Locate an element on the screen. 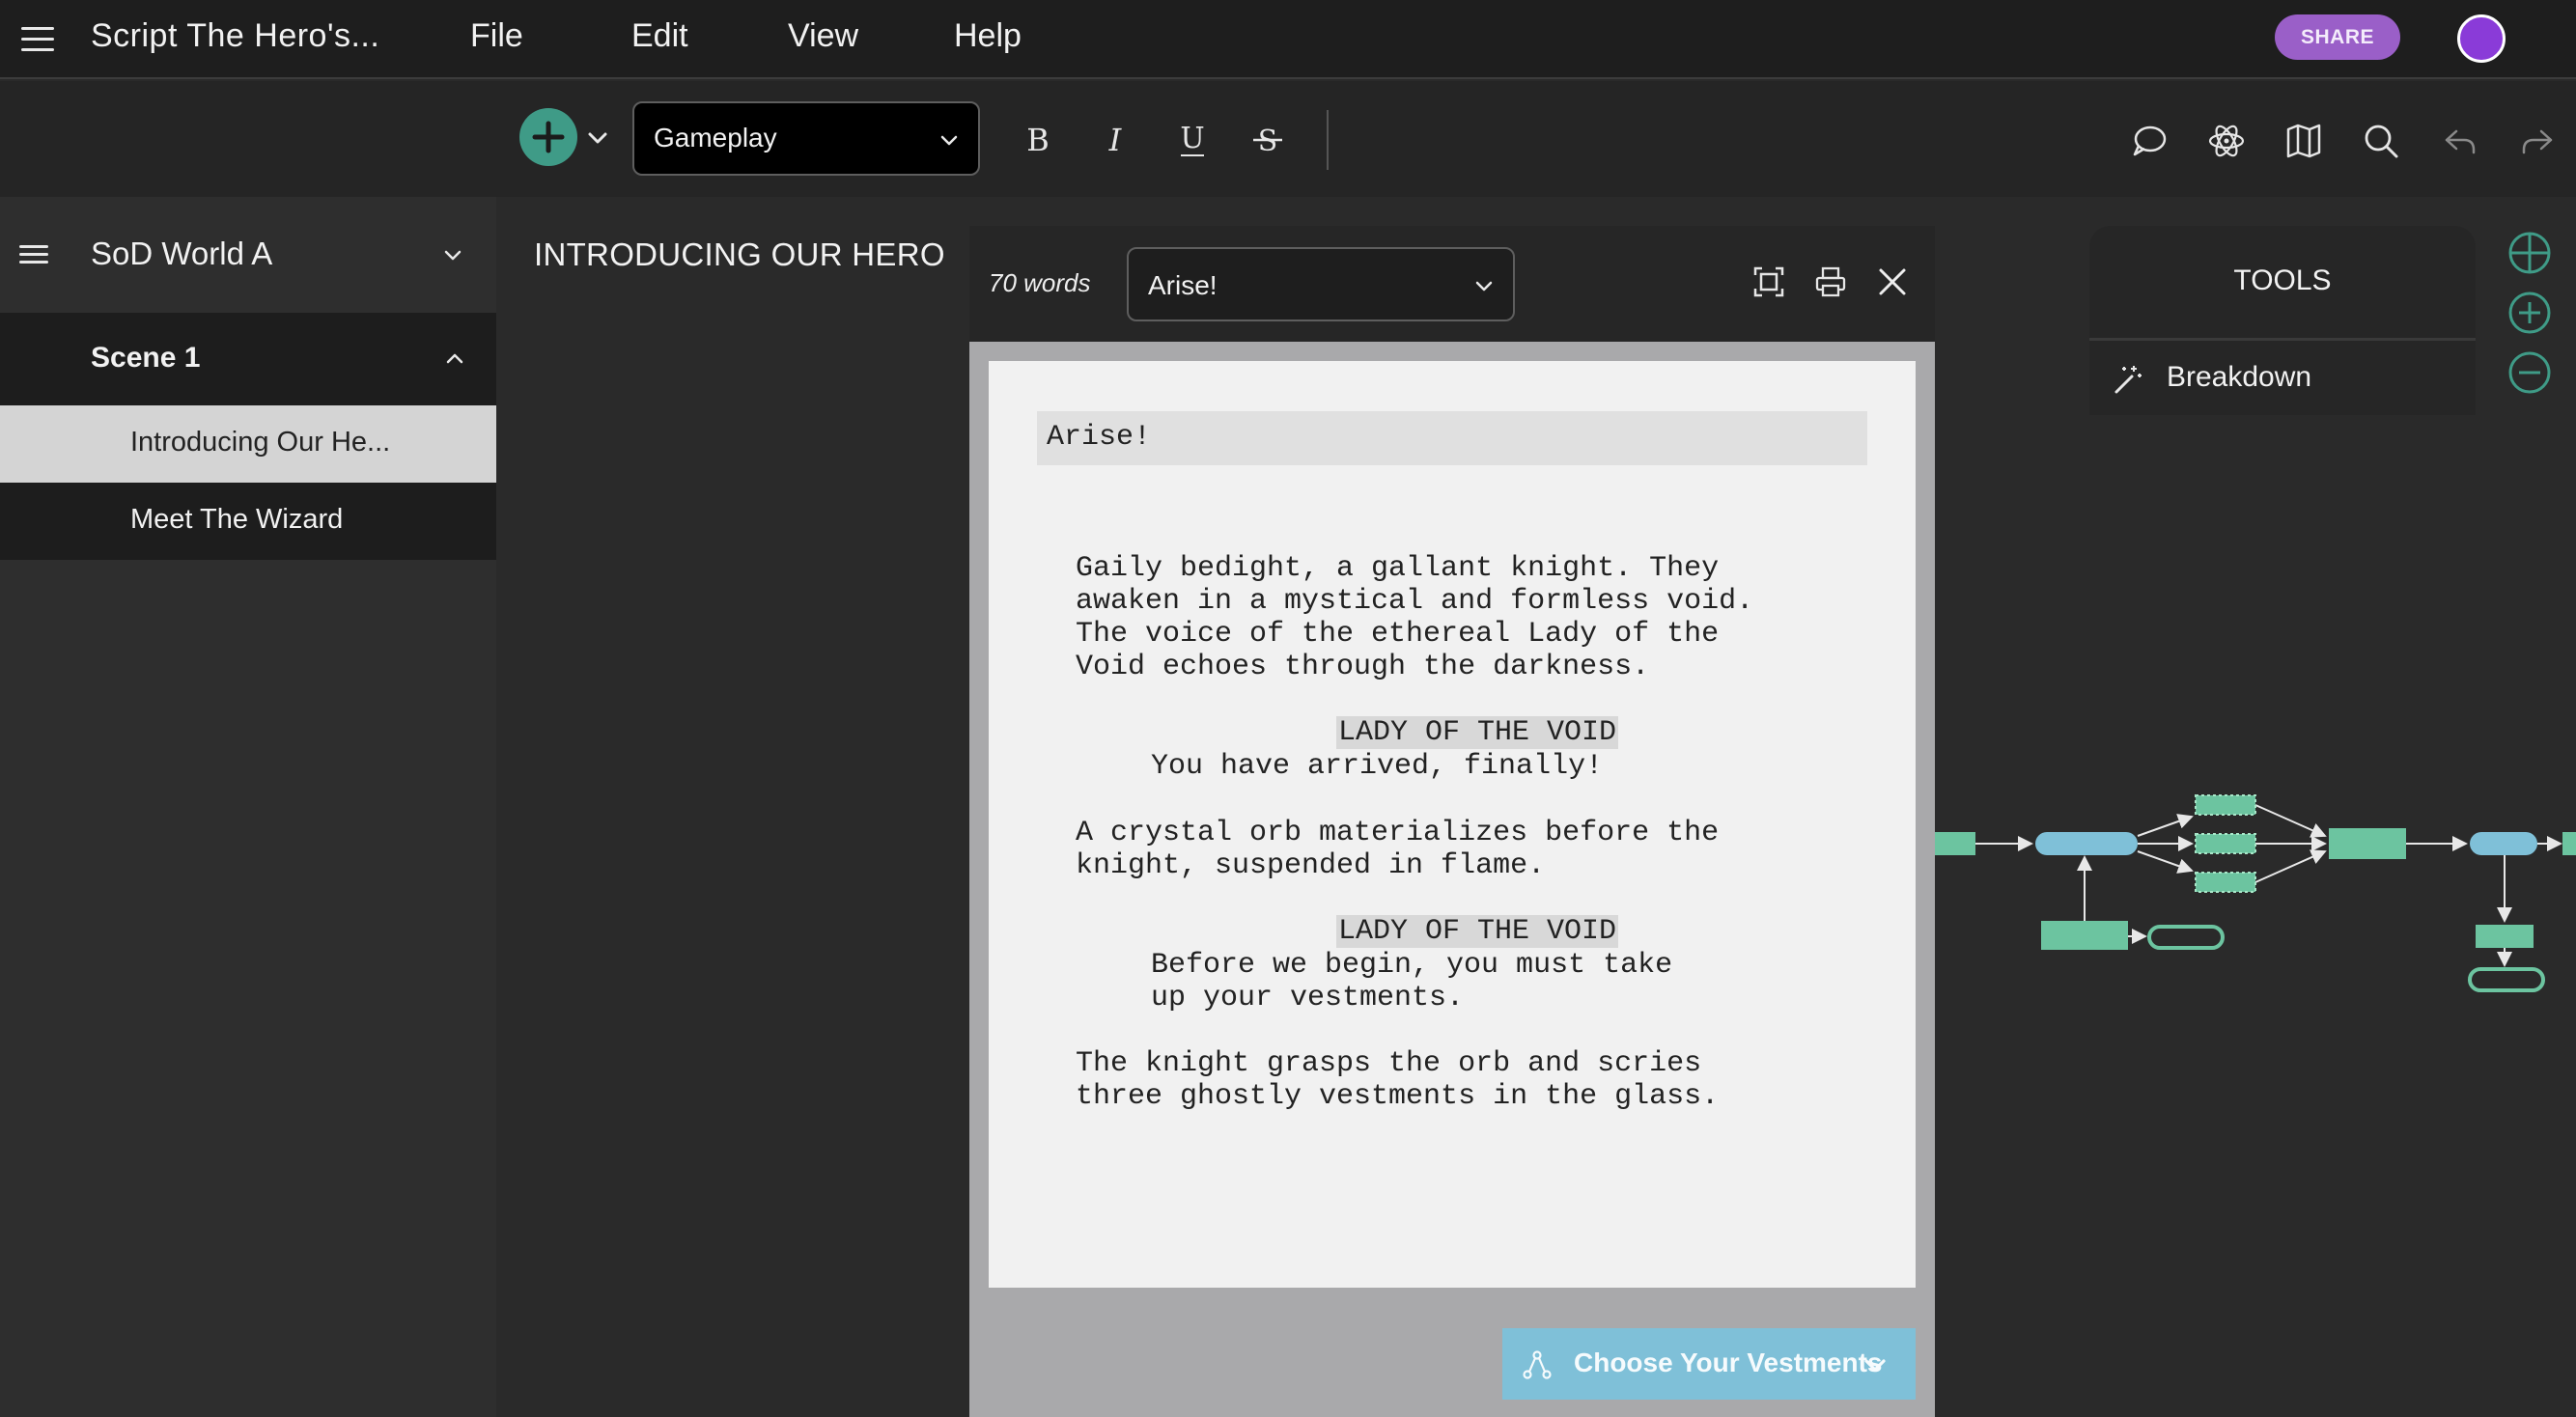 This screenshot has width=2576, height=1417. zoom-in-button is located at coordinates (2529, 313).